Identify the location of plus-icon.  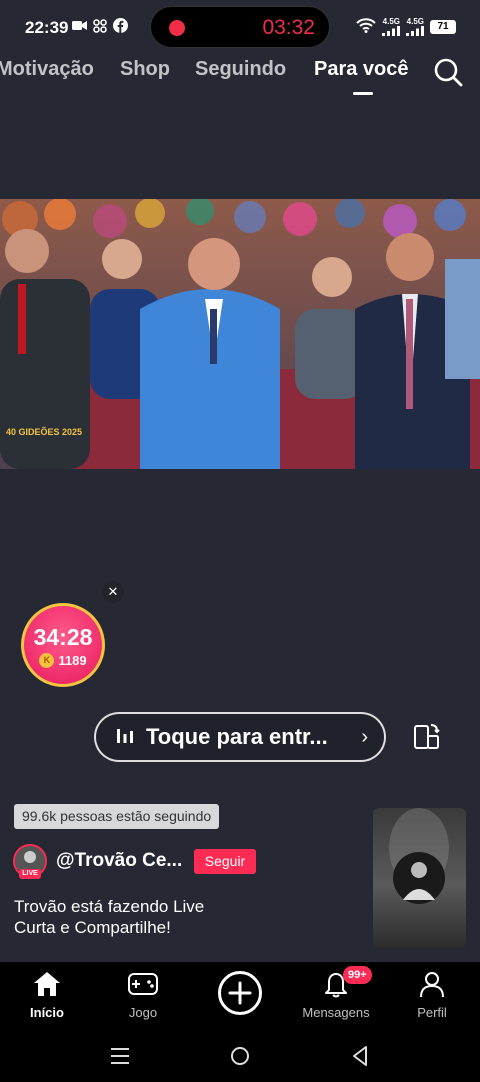
(240, 993).